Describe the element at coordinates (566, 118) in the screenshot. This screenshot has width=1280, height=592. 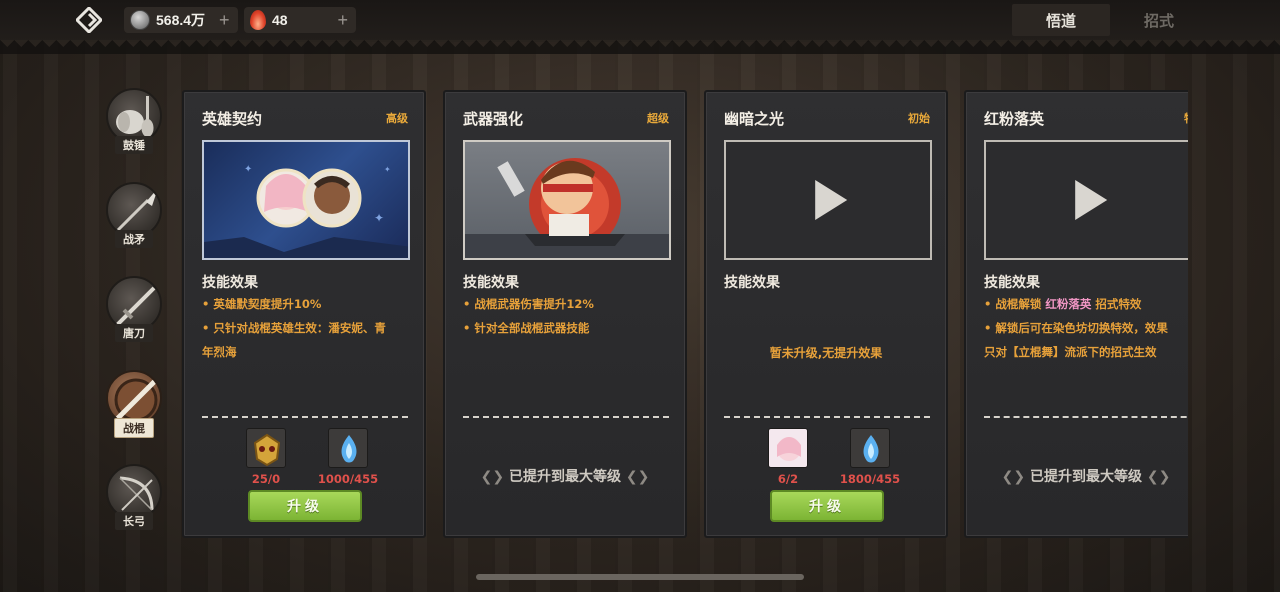
I see `card-header: 武器强化 超级` at that location.